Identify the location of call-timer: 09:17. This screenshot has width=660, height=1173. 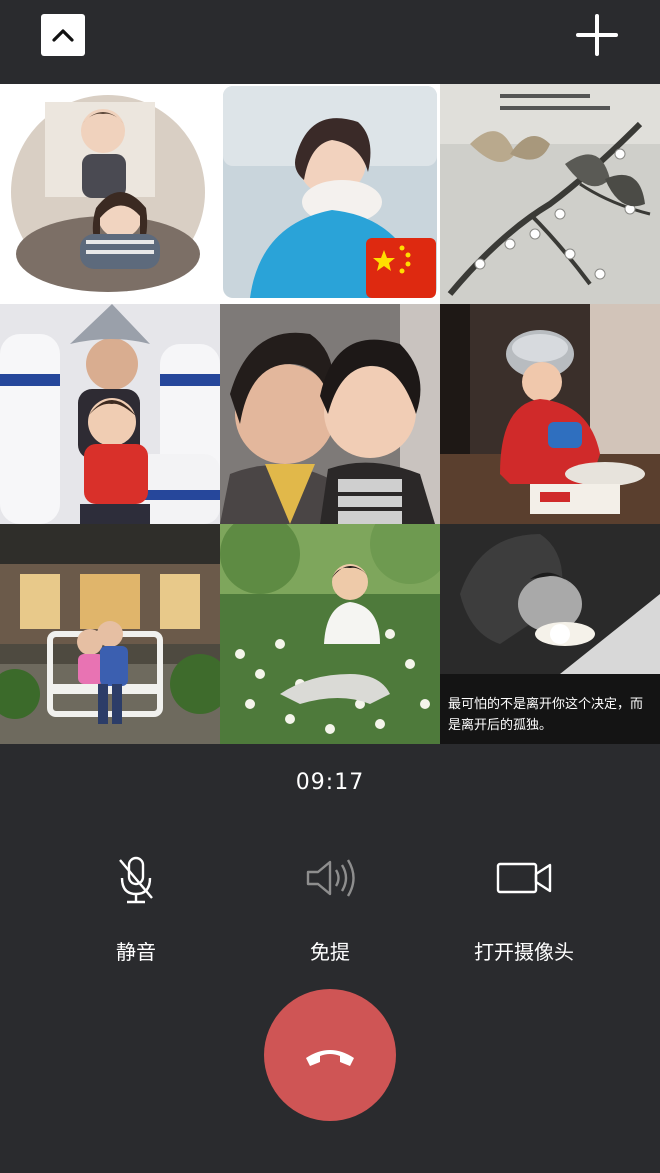
(330, 782).